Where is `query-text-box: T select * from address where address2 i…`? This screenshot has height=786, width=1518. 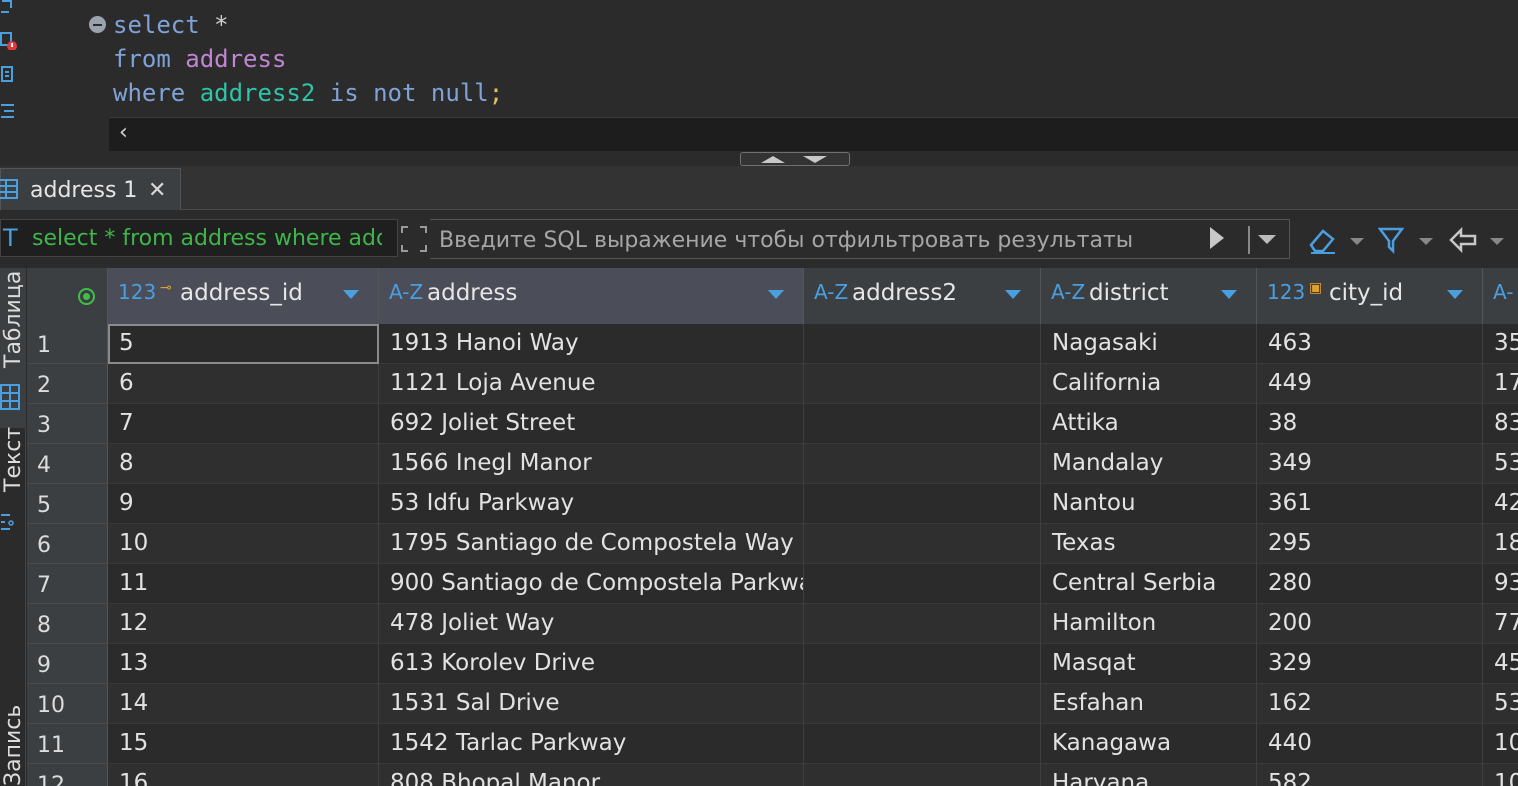 query-text-box: T select * from address where address2 i… is located at coordinates (199, 238).